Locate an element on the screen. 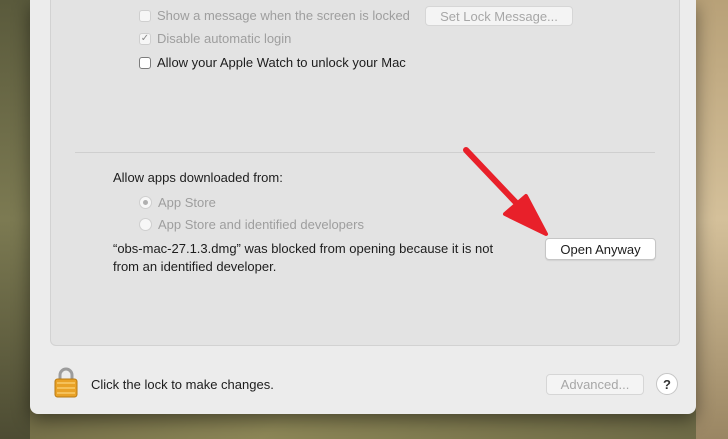 This screenshot has width=728, height=439. desktop-background-right is located at coordinates (712, 219).